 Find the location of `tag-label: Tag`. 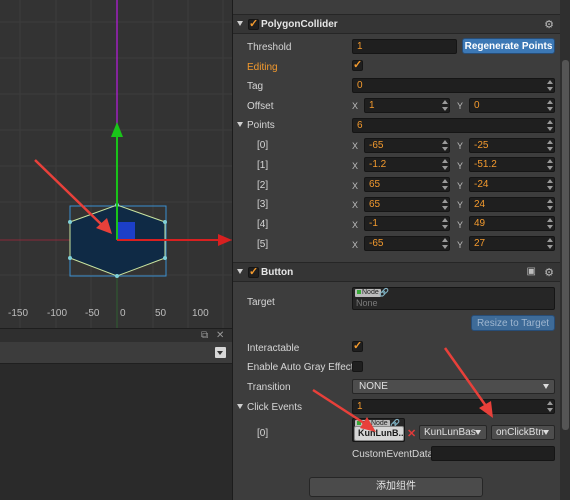

tag-label: Tag is located at coordinates (255, 86).